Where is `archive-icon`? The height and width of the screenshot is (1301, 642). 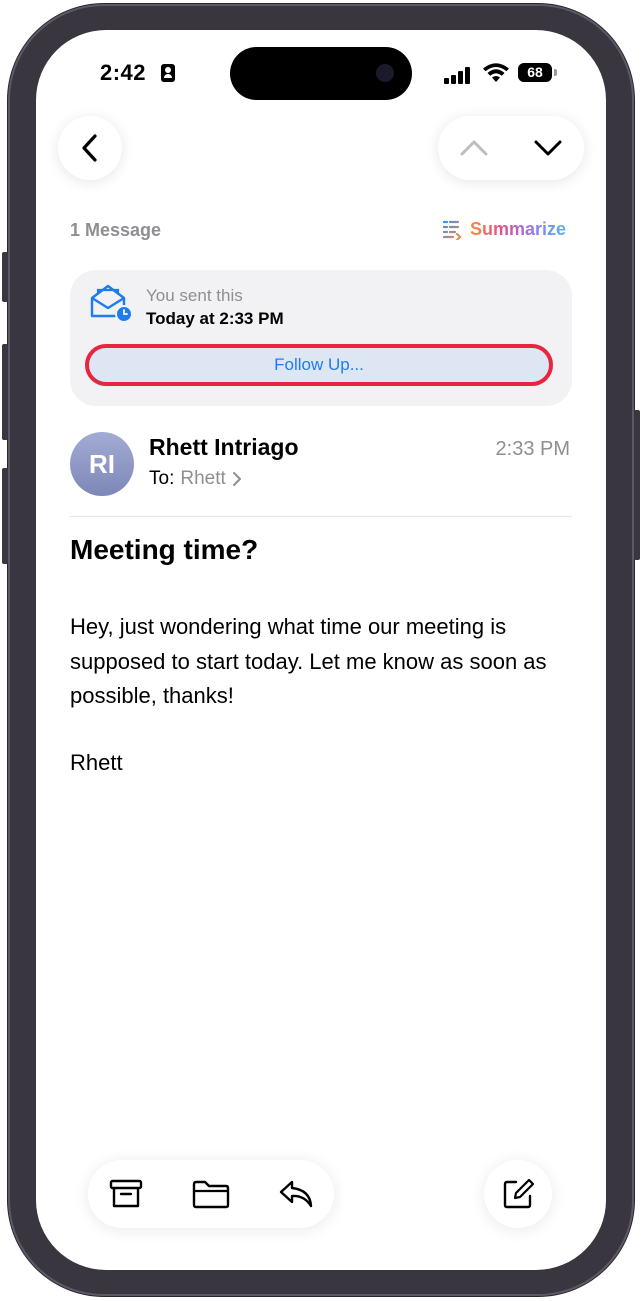 archive-icon is located at coordinates (126, 1193).